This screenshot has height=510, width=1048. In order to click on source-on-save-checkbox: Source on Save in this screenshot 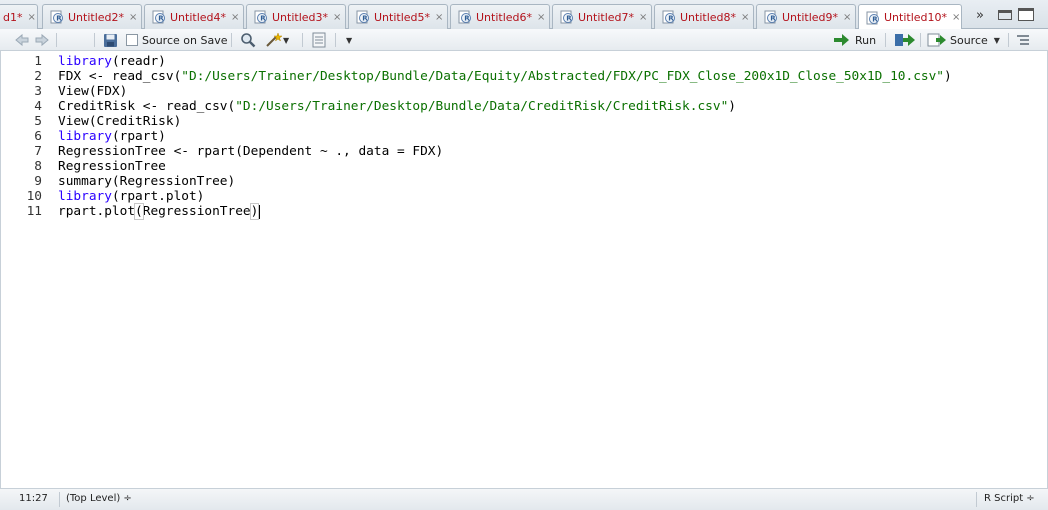, I will do `click(176, 40)`.